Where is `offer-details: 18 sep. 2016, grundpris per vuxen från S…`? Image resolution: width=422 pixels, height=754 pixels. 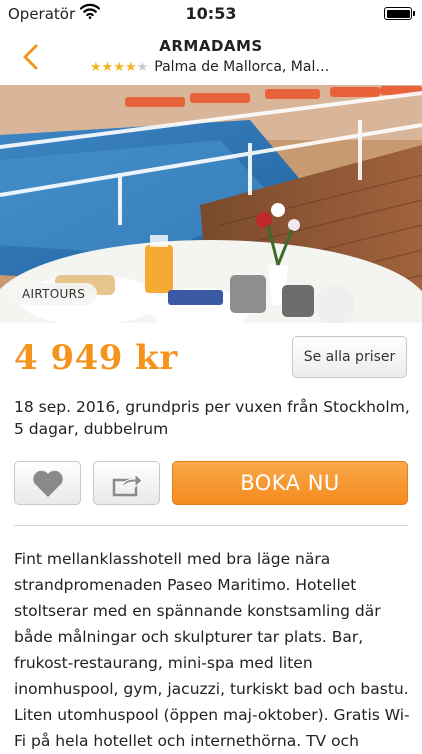 offer-details: 18 sep. 2016, grundpris per vuxen från S… is located at coordinates (212, 418).